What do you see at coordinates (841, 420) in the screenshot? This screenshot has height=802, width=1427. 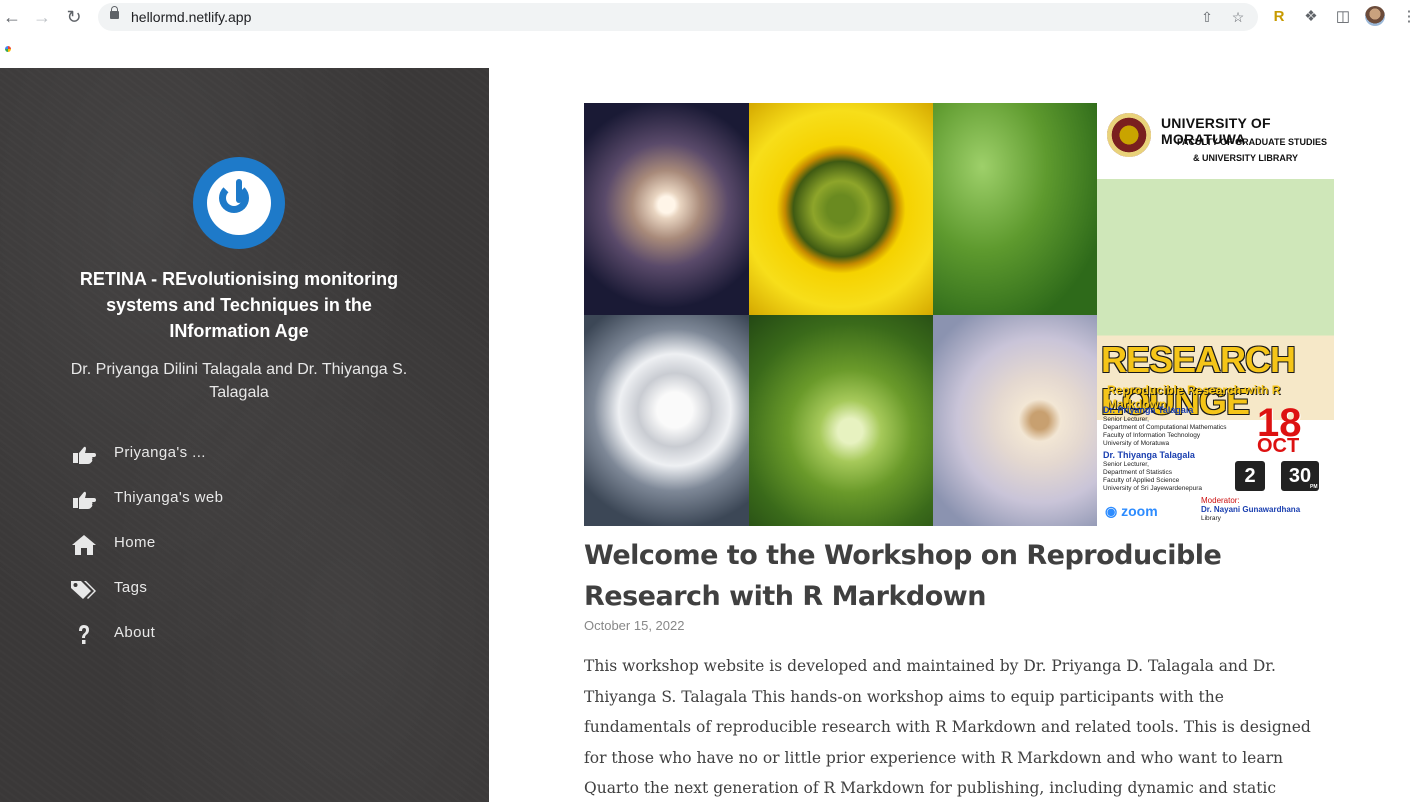 I see `aloe-spiral-image` at bounding box center [841, 420].